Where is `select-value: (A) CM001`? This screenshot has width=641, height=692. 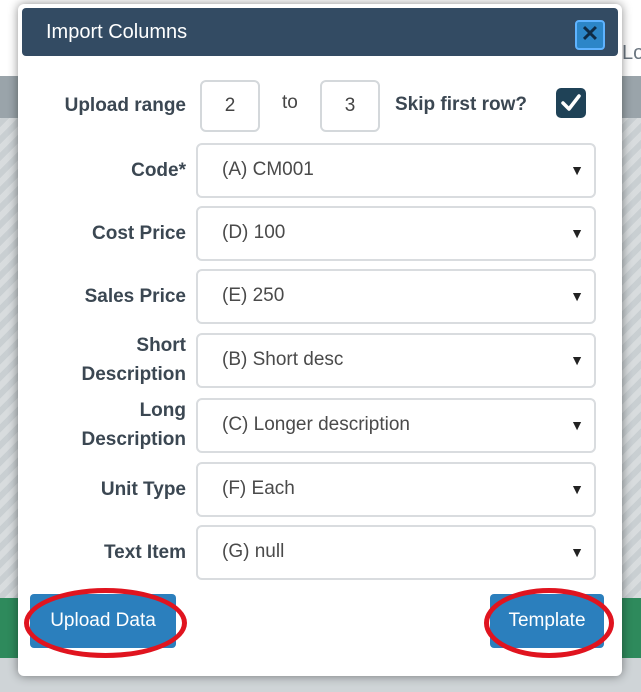
select-value: (A) CM001 is located at coordinates (268, 169).